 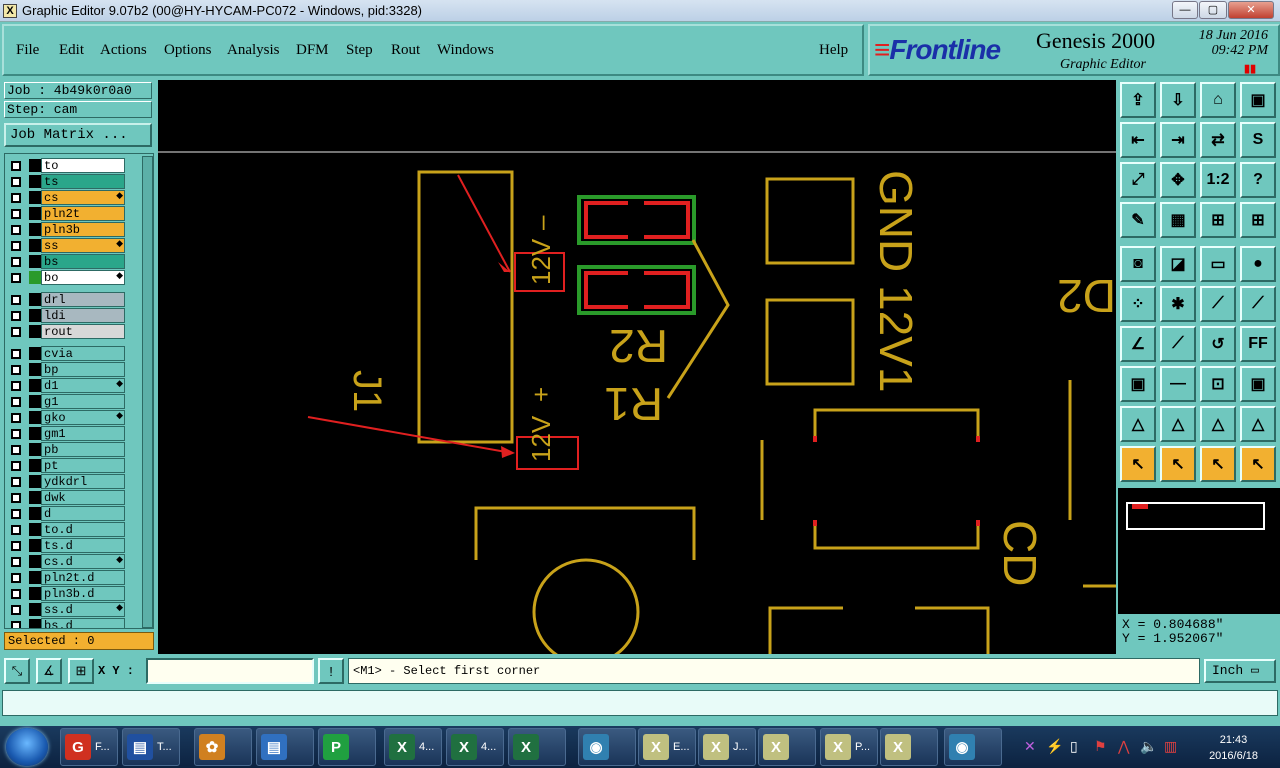 What do you see at coordinates (1074, 746) in the screenshot?
I see `tray-device-icon: ▯` at bounding box center [1074, 746].